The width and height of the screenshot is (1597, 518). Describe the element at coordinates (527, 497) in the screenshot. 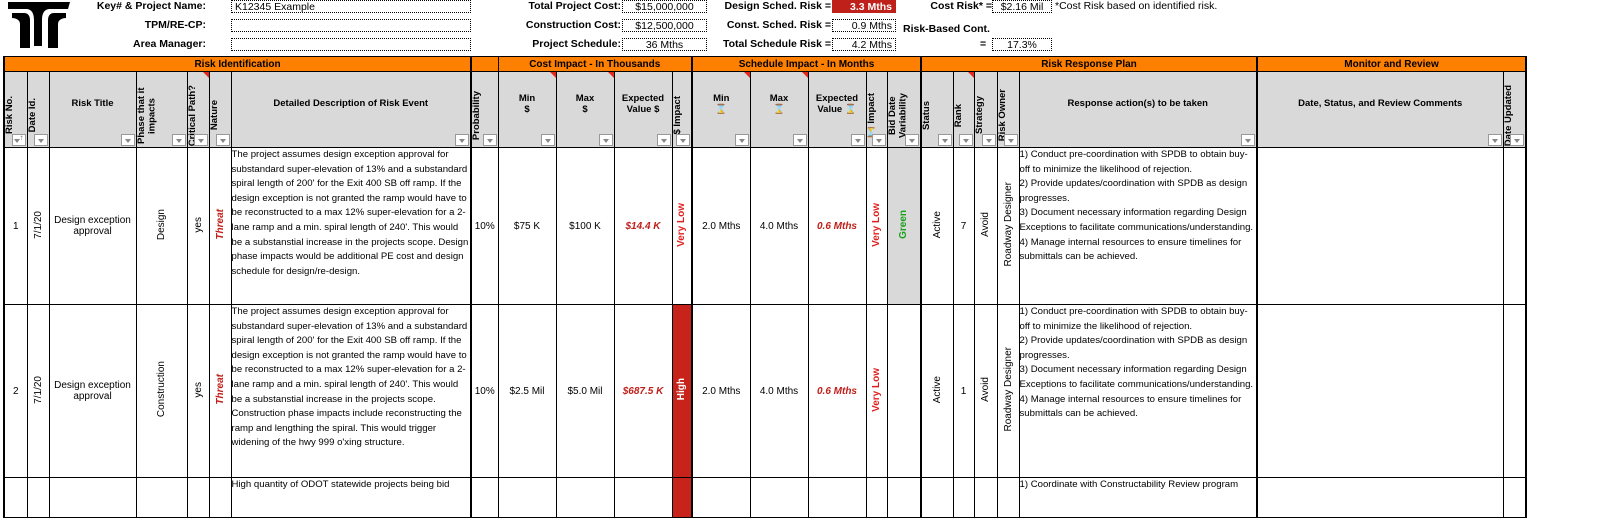

I see `cost-min-cell` at that location.